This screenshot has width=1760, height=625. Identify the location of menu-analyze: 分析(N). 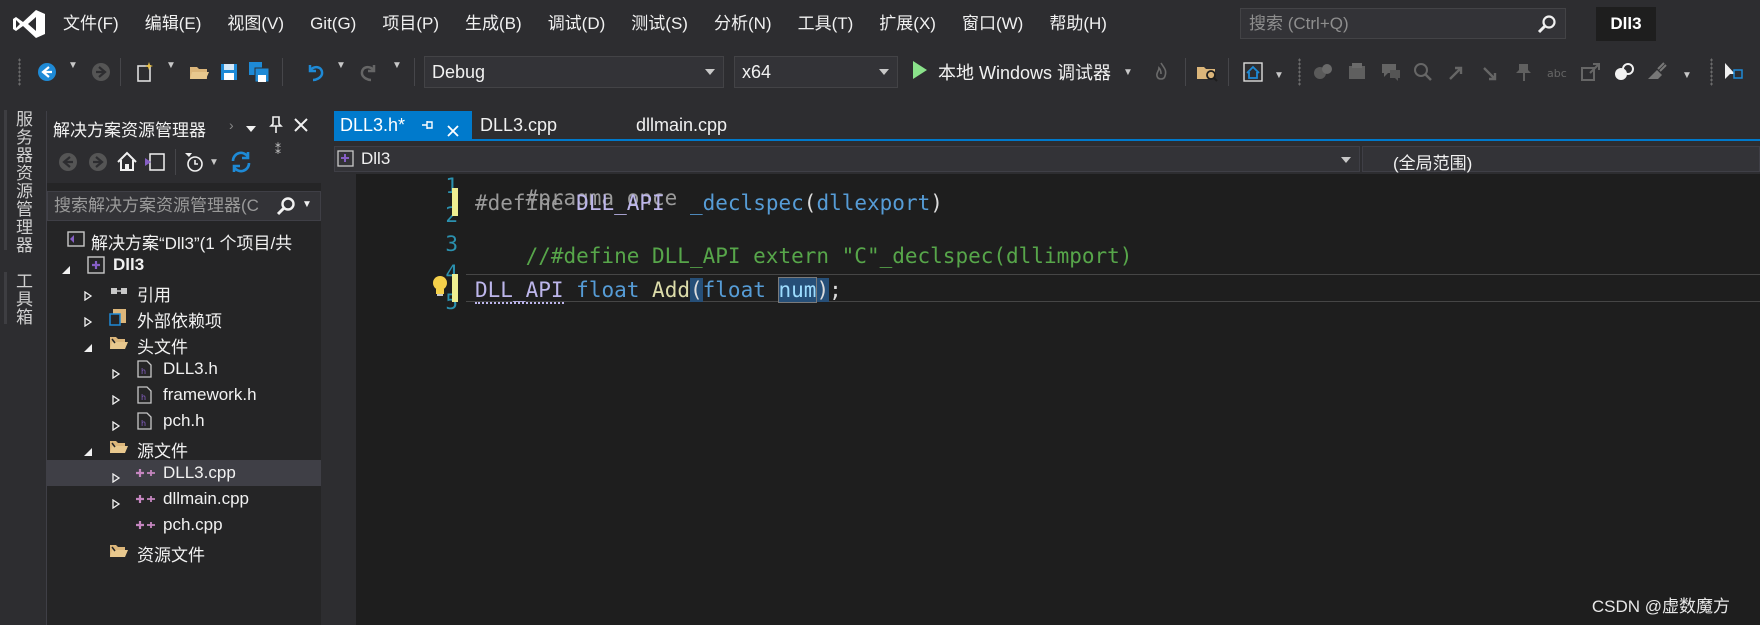
(743, 24).